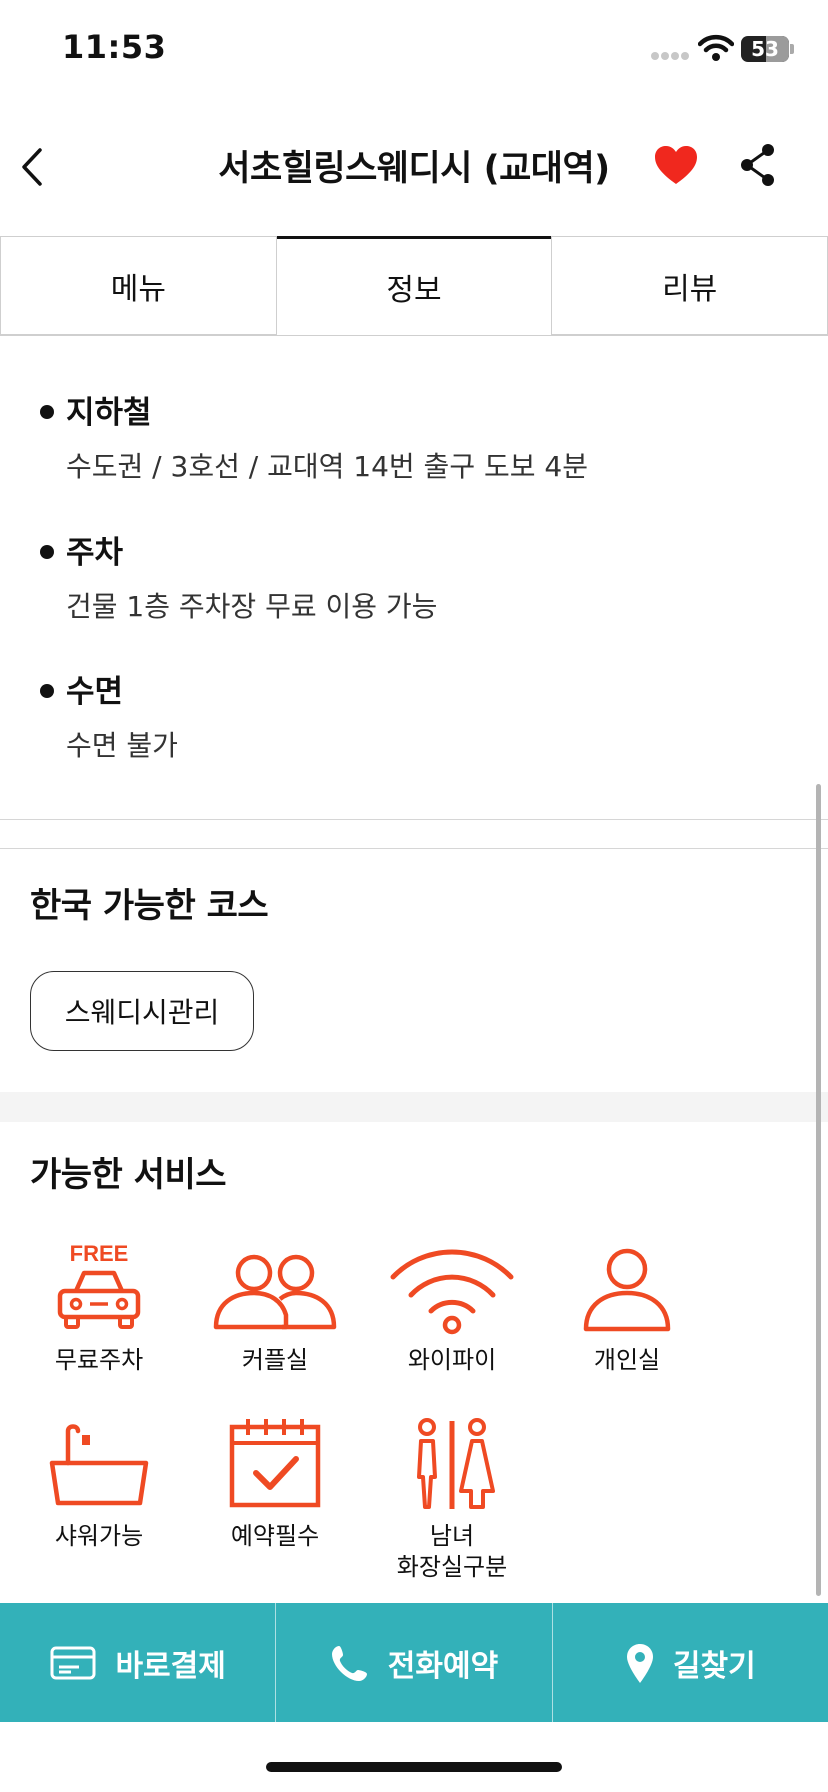 The width and height of the screenshot is (828, 1792). Describe the element at coordinates (414, 1107) in the screenshot. I see `section-separator` at that location.